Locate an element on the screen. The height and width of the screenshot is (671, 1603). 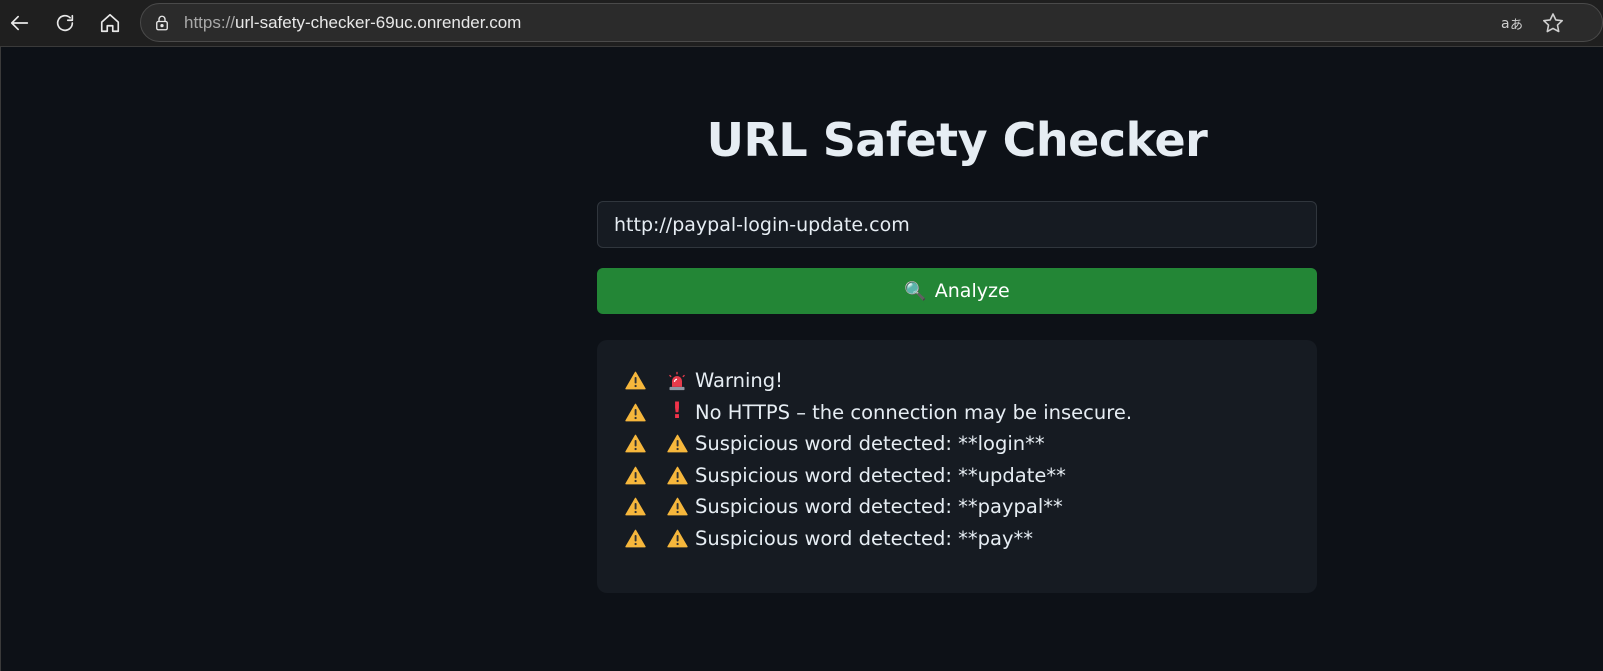
reload-button is located at coordinates (65, 23).